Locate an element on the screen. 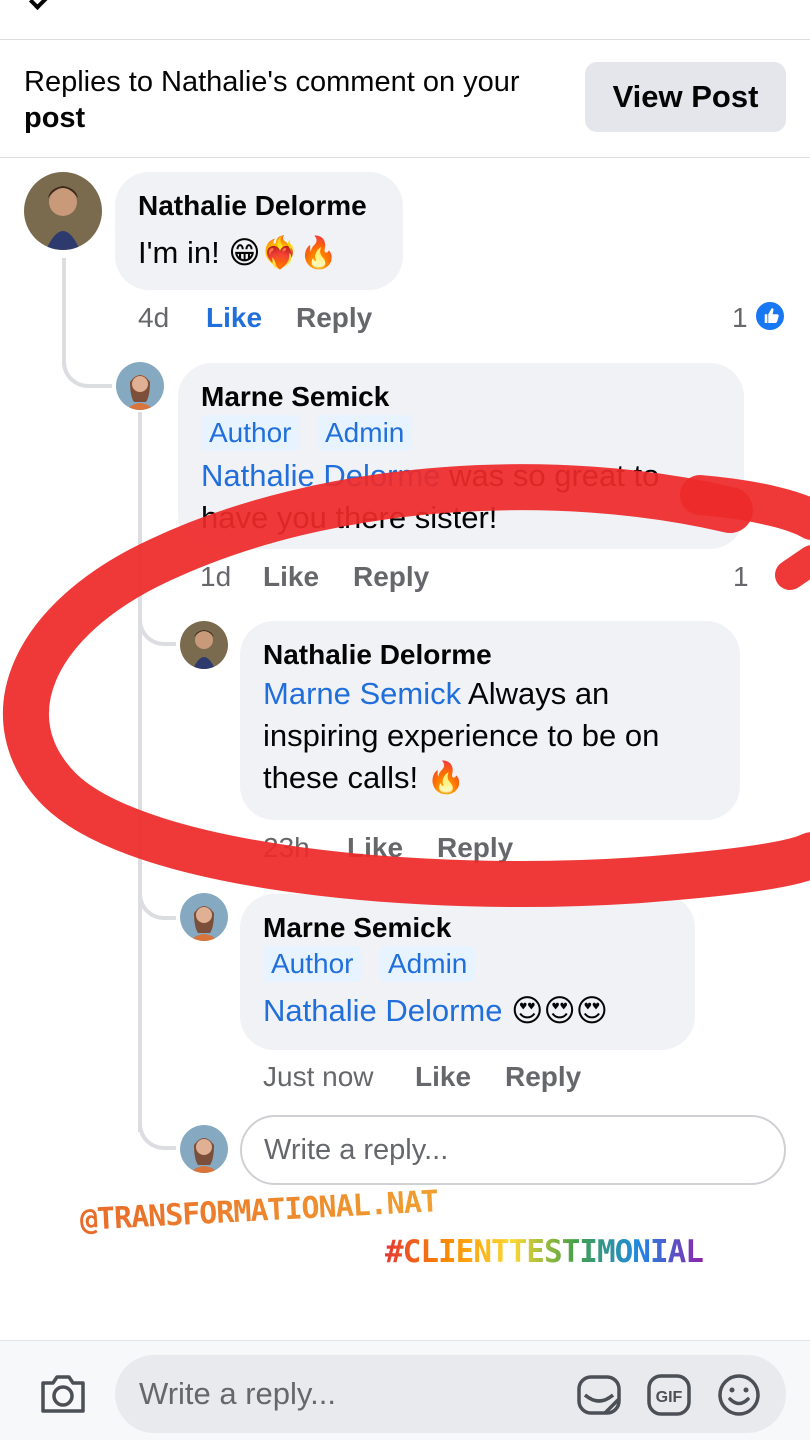 The height and width of the screenshot is (1440, 810). comment-bubble: Nathalie Delorme I'm in! 😁❤️‍🔥🔥 is located at coordinates (259, 231).